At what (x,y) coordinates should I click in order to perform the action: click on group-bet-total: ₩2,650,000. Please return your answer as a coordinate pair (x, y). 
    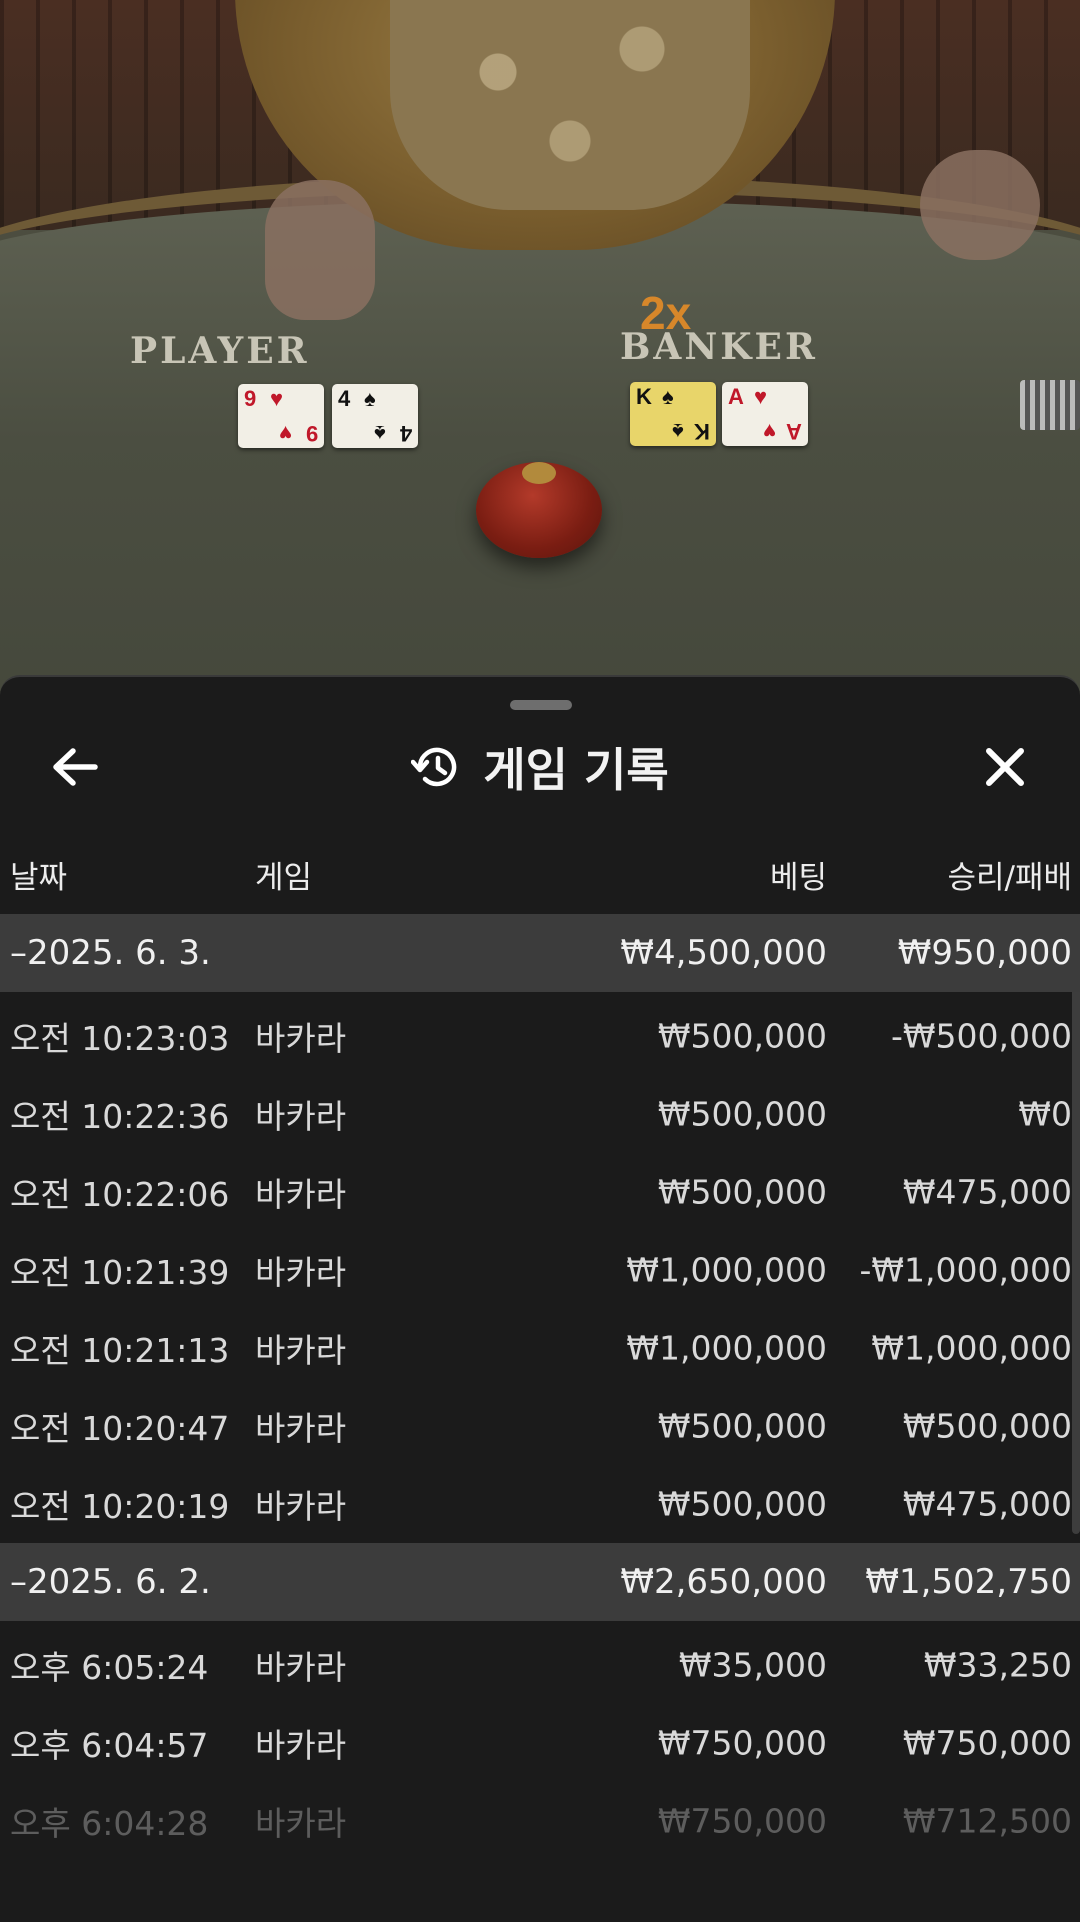
    Looking at the image, I should click on (723, 1582).